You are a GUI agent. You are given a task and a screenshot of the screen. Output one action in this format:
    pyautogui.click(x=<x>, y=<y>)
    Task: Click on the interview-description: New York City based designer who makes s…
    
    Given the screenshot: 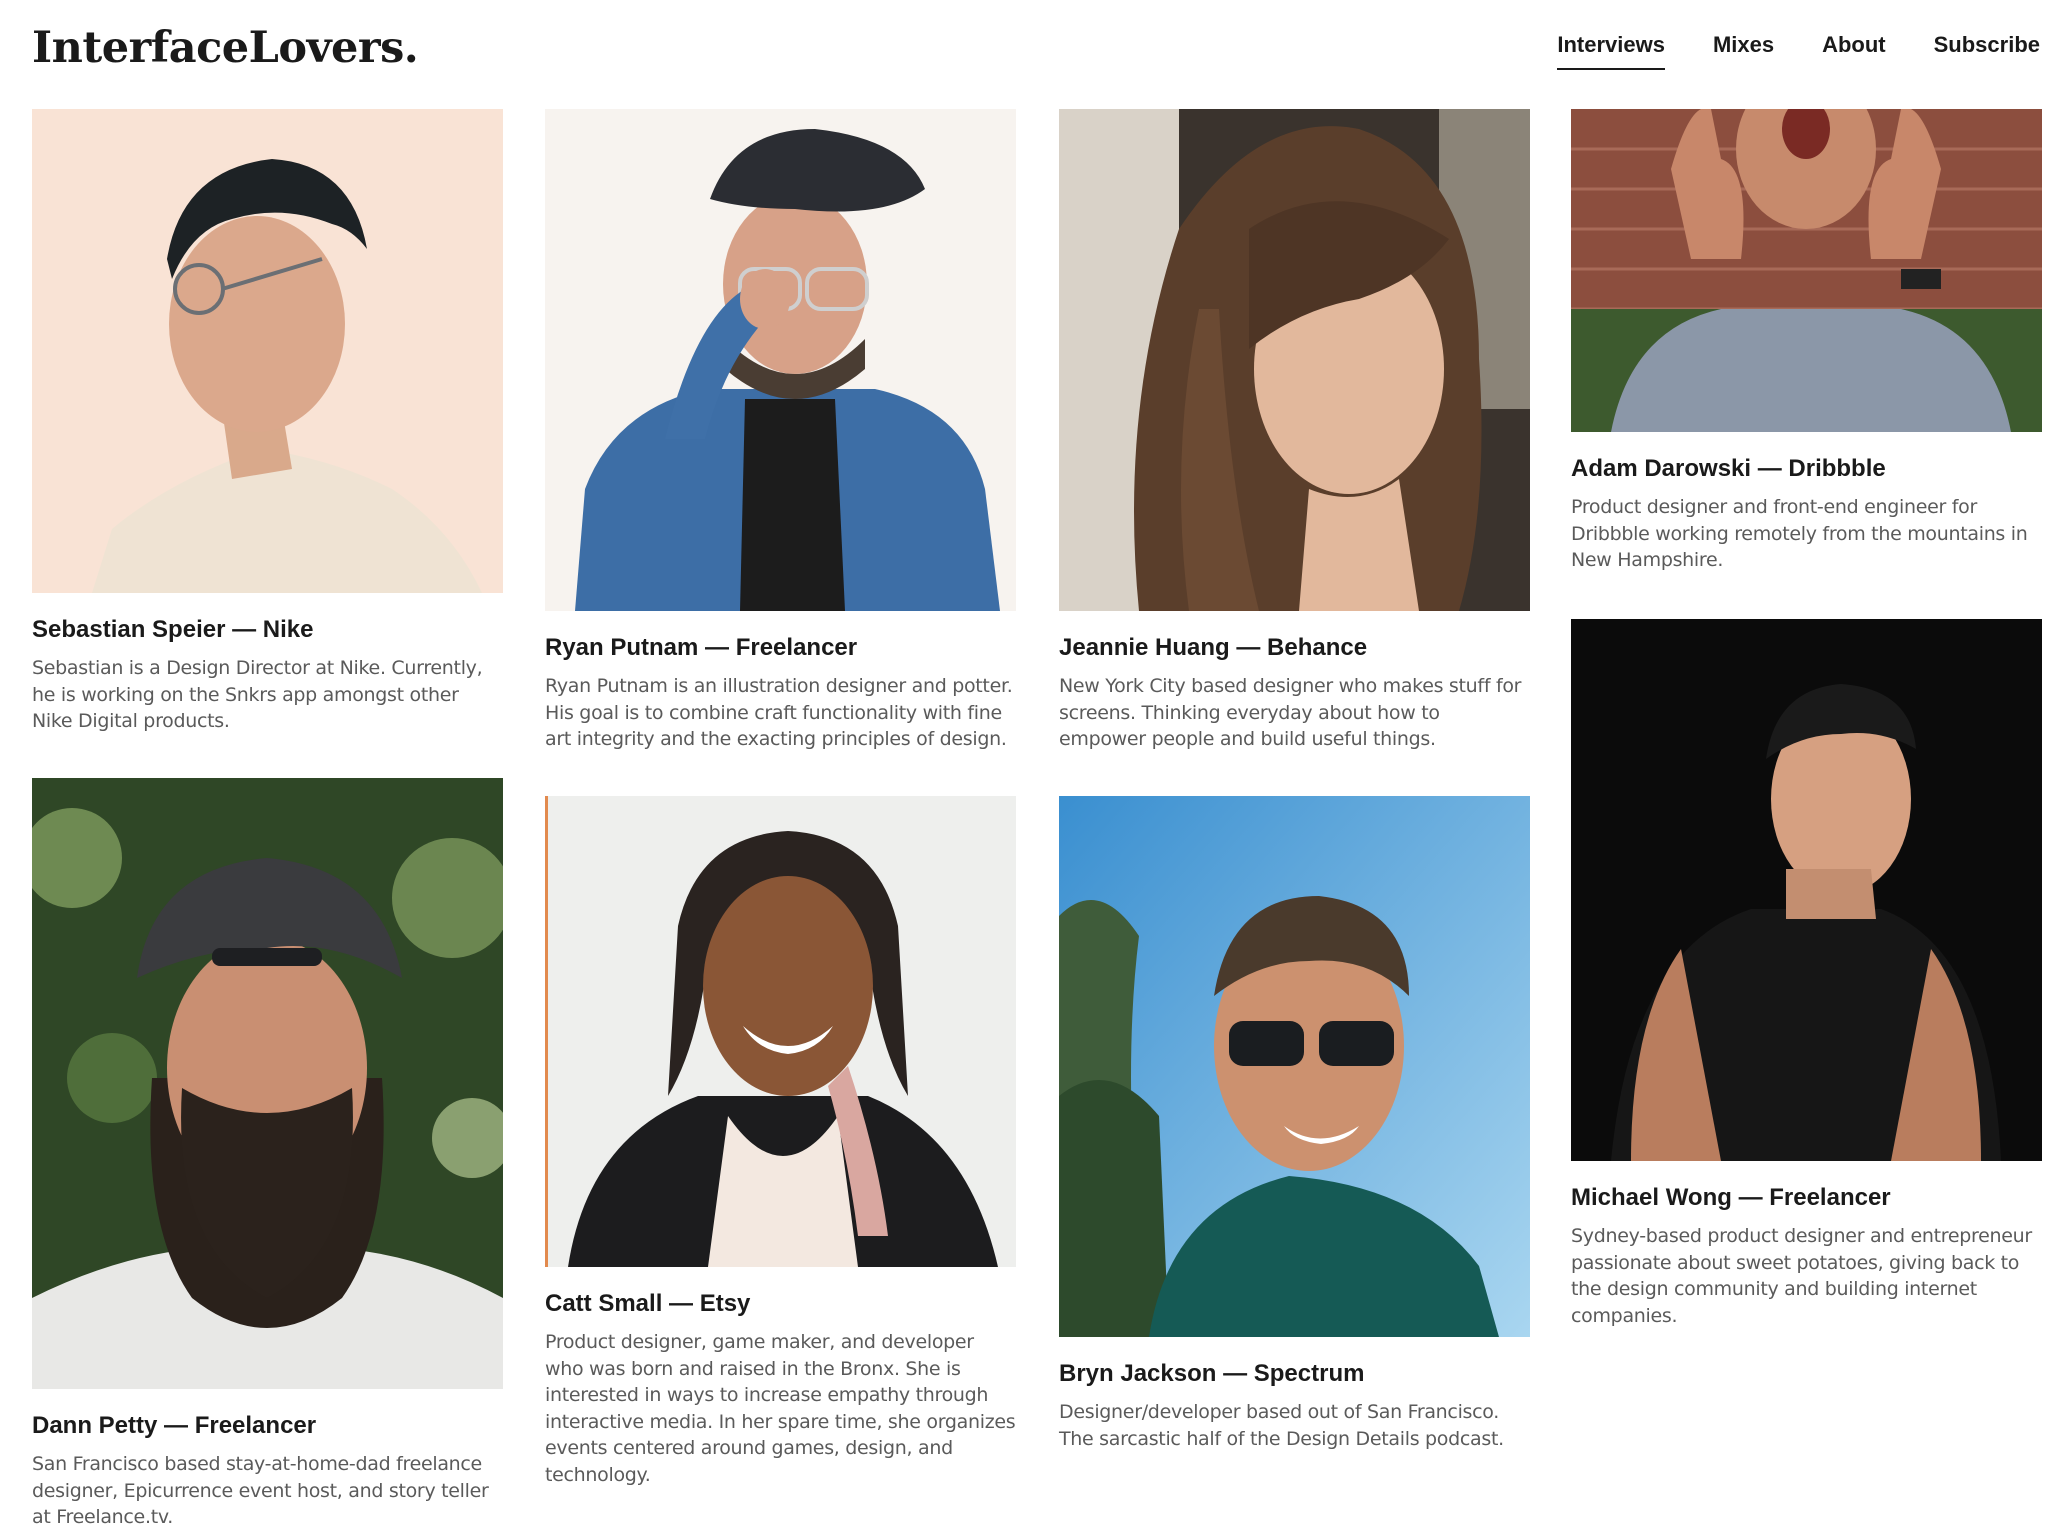 What is the action you would take?
    pyautogui.click(x=1290, y=712)
    